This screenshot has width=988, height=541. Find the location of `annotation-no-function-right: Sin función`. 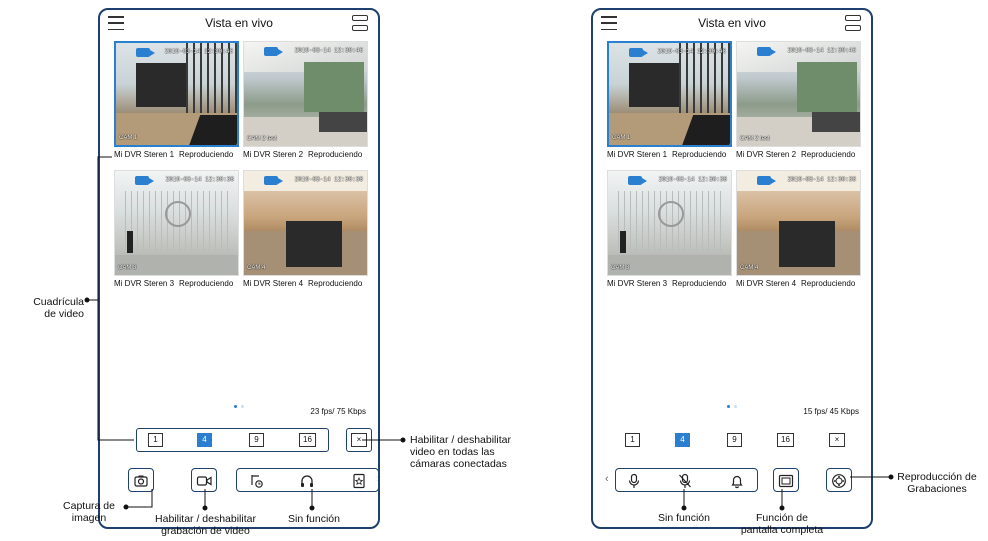

annotation-no-function-right: Sin función is located at coordinates (684, 518).